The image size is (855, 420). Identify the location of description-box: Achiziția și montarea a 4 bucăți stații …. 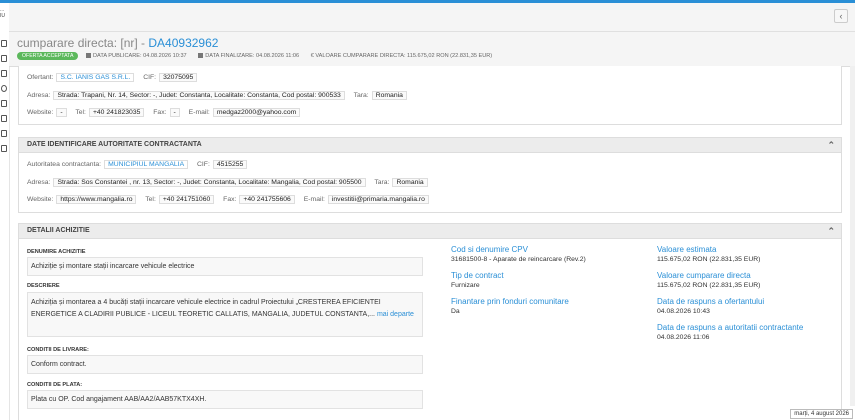
(225, 314).